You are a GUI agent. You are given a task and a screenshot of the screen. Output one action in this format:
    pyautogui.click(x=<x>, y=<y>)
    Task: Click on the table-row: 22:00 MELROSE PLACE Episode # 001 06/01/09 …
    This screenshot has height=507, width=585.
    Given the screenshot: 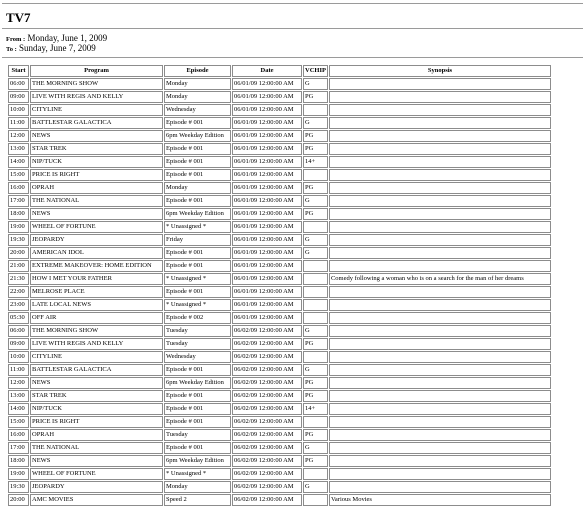 What is the action you would take?
    pyautogui.click(x=279, y=292)
    